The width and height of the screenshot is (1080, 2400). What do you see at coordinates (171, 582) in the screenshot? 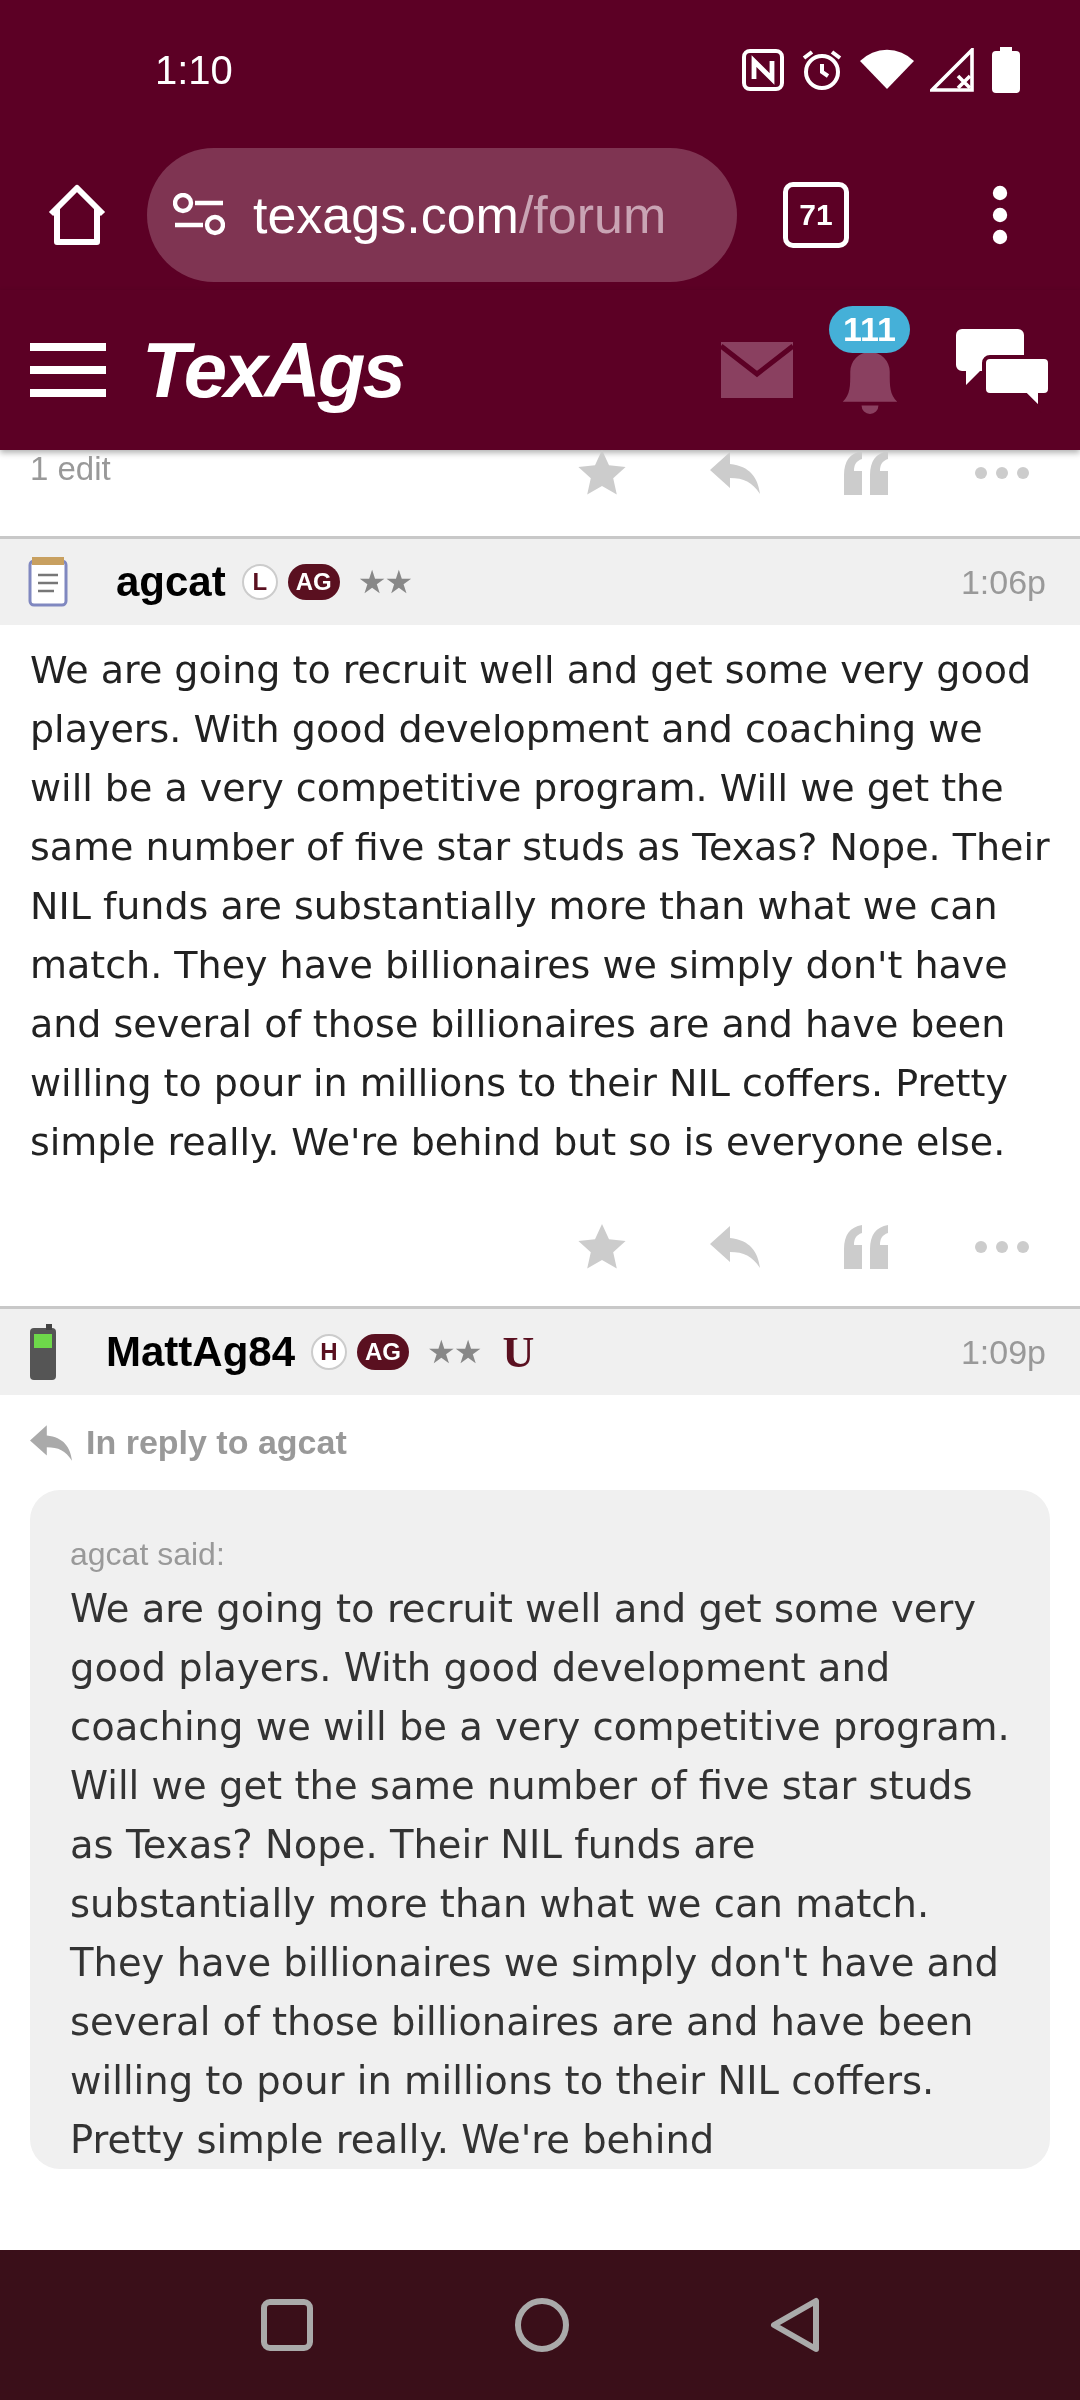
I see `author-name: agcat` at bounding box center [171, 582].